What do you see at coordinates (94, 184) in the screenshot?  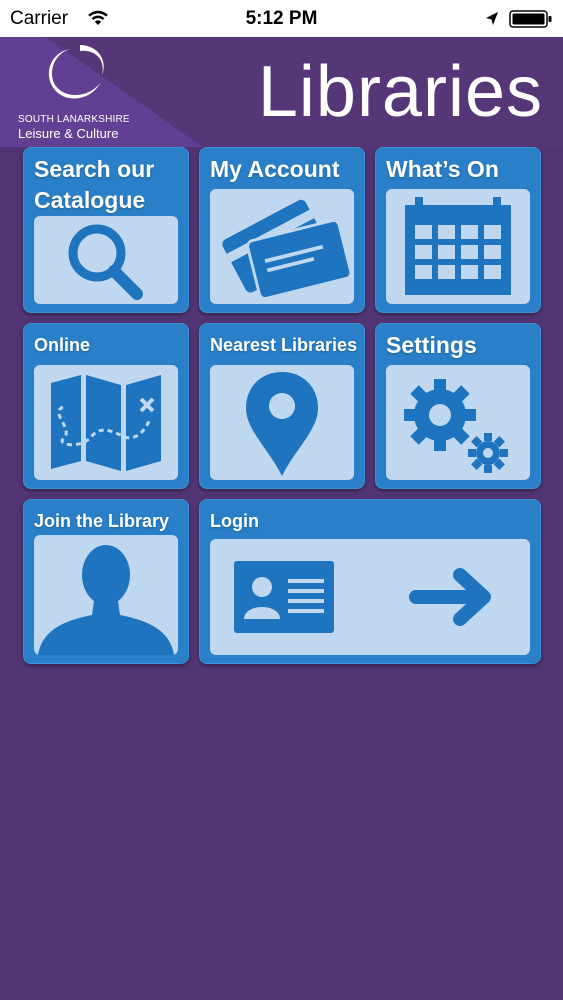 I see `tile-label: Search our Catalogue` at bounding box center [94, 184].